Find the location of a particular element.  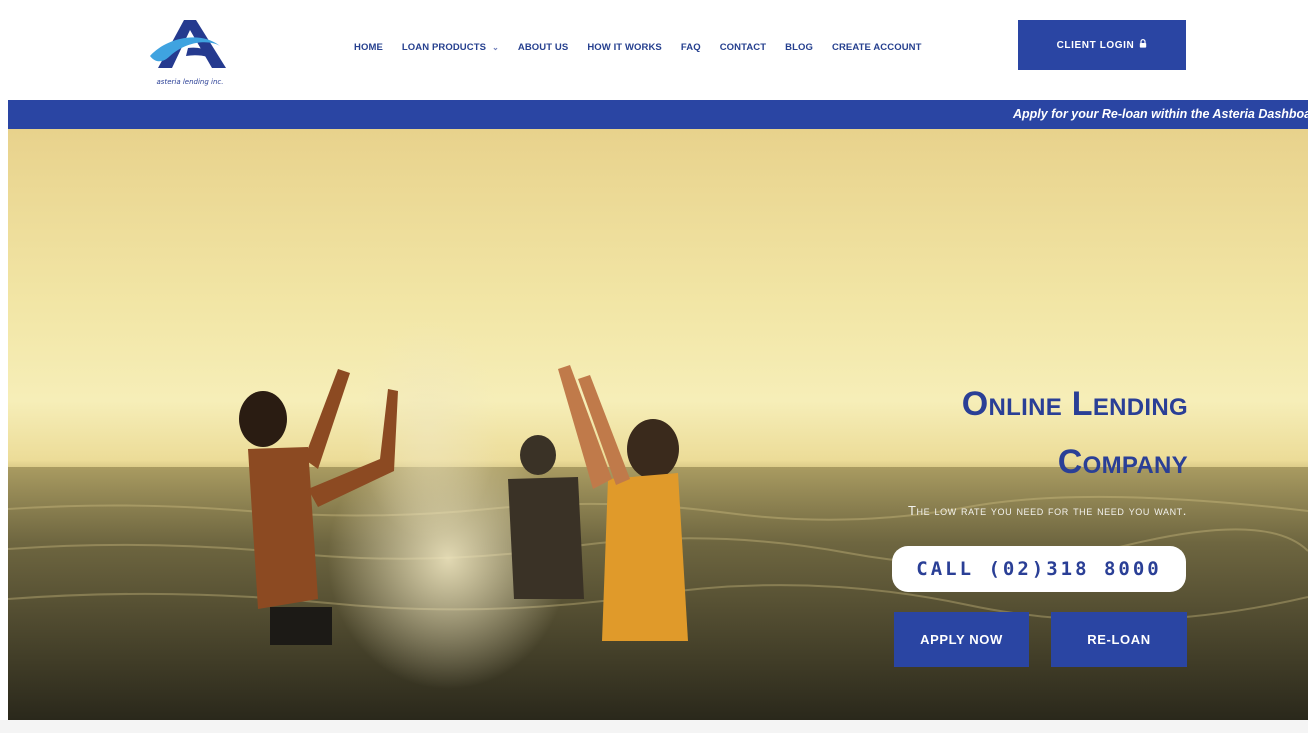

nav-faq: FAQ is located at coordinates (691, 47).